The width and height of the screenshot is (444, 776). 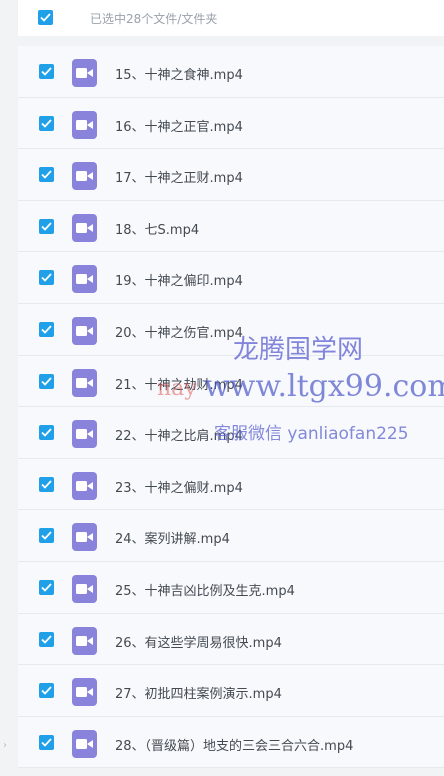 I want to click on file-row: 21、十神之劫财.mp4, so click(x=231, y=381).